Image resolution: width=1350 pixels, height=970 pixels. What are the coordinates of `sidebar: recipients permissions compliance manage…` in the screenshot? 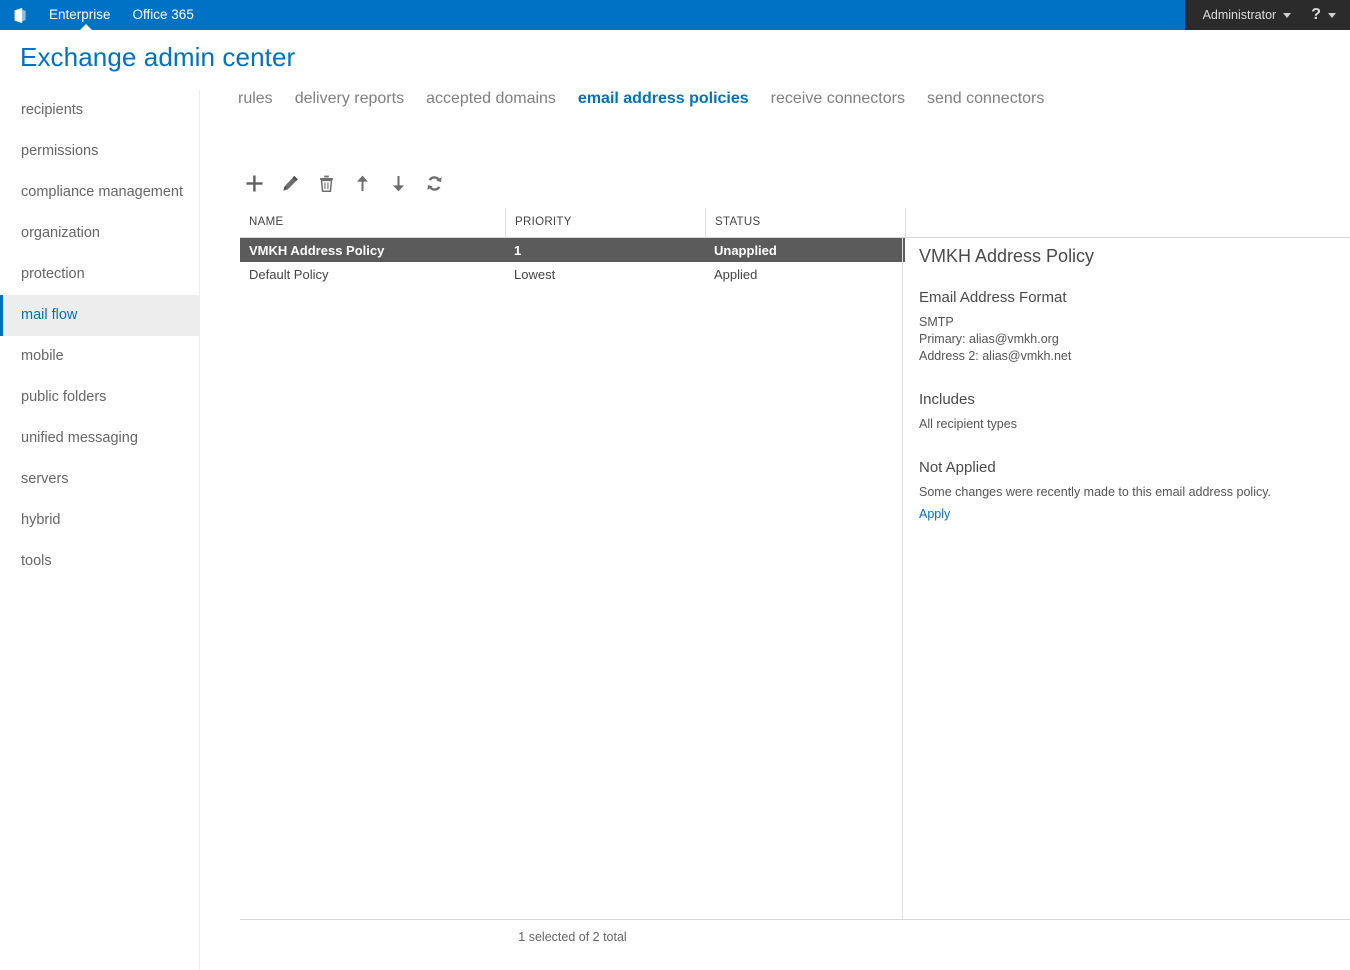 It's located at (100, 530).